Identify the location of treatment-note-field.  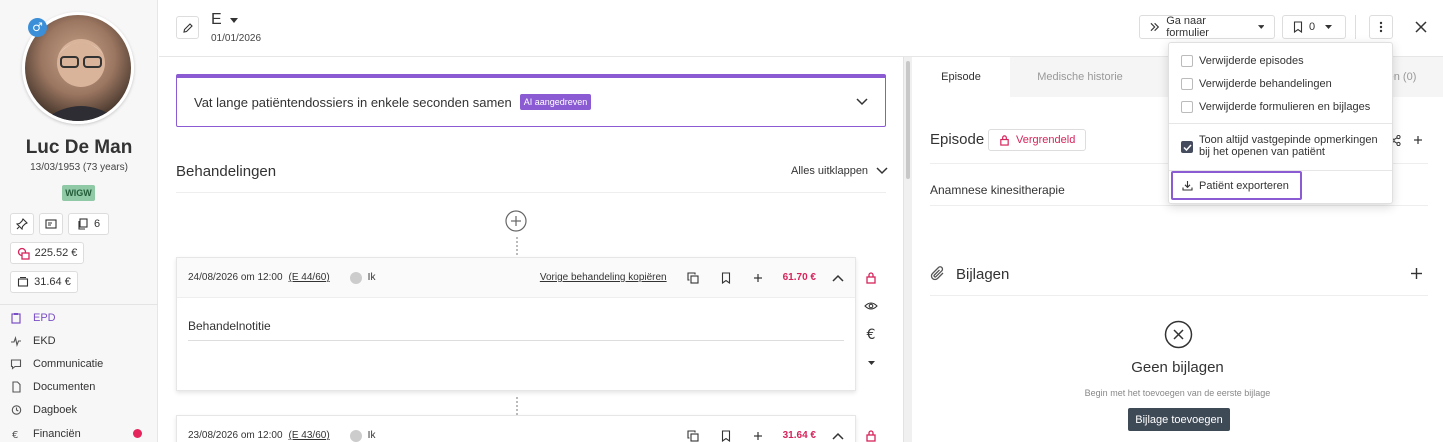
(516, 340).